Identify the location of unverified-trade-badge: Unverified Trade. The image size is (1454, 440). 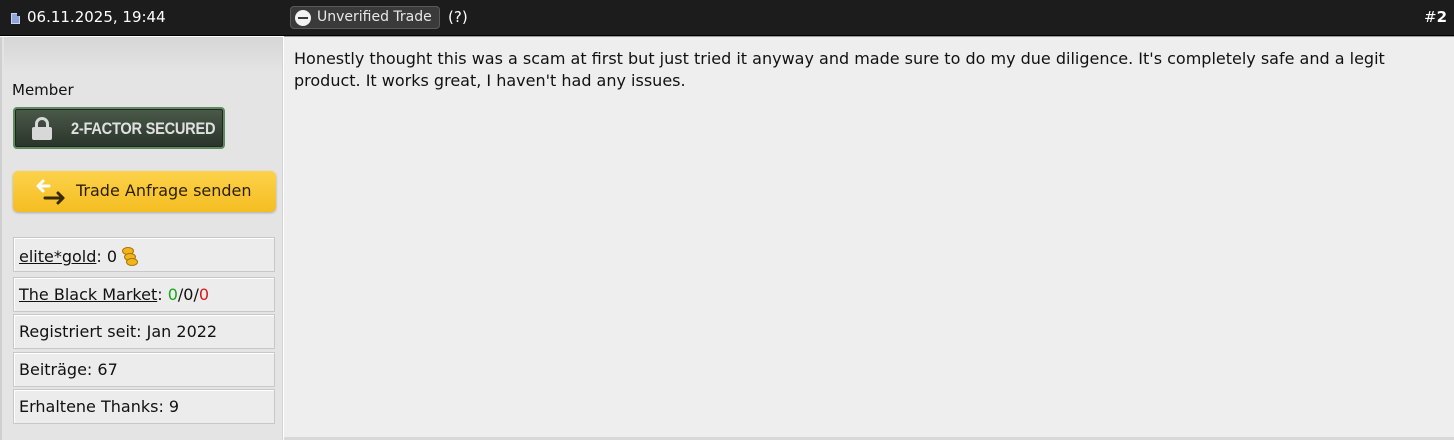
(365, 17).